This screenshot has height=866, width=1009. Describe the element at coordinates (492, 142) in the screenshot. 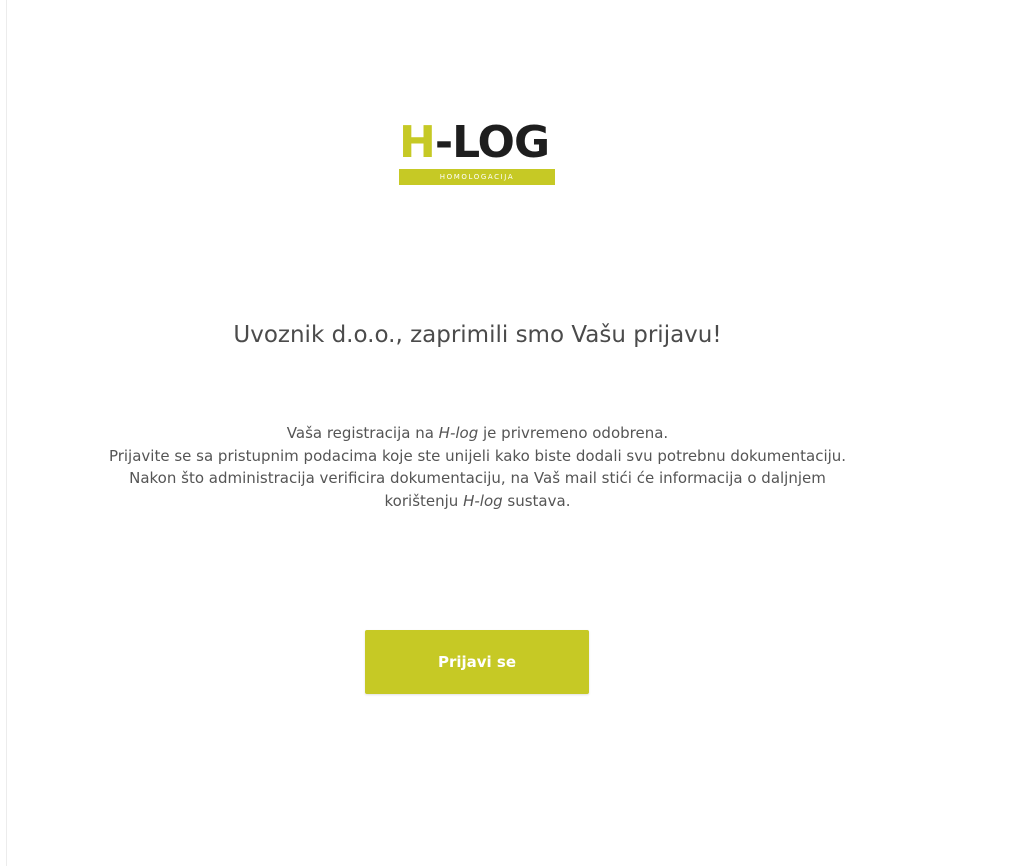

I see `logo-letters-rest: -LOG` at that location.